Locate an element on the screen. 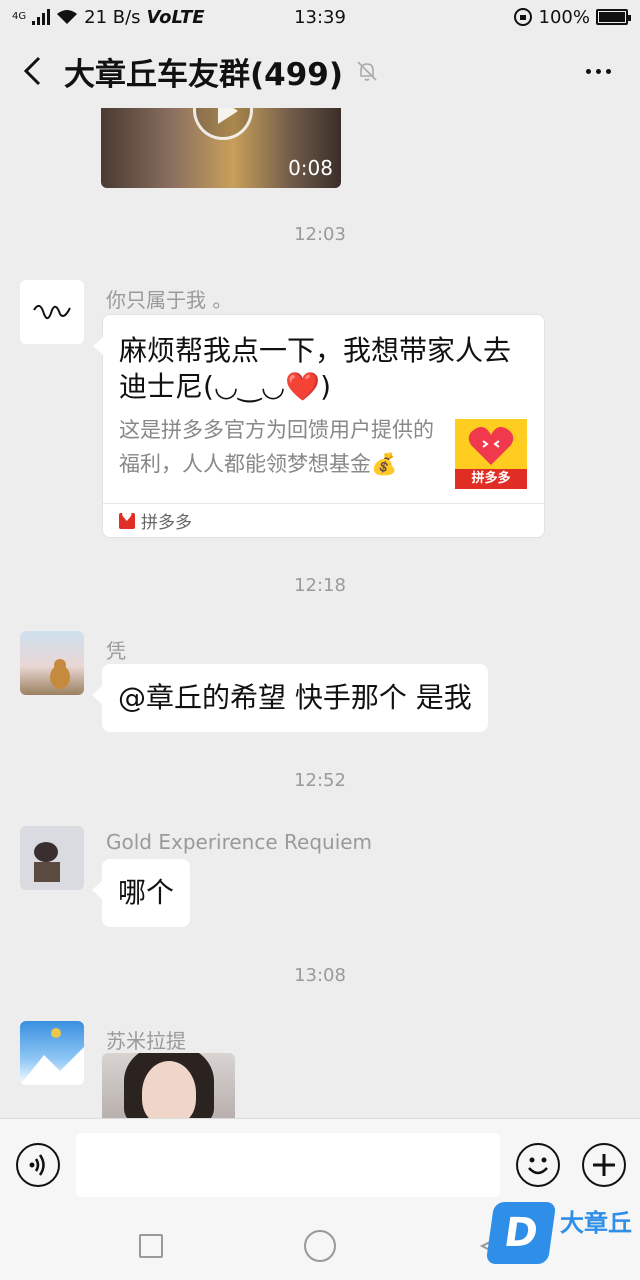  heart-icon is located at coordinates (491, 446).